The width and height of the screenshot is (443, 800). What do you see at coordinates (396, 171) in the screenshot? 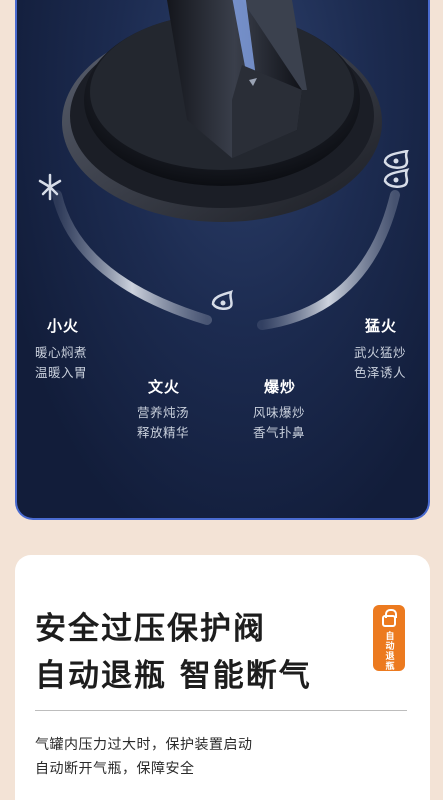
I see `flame-large-icon` at bounding box center [396, 171].